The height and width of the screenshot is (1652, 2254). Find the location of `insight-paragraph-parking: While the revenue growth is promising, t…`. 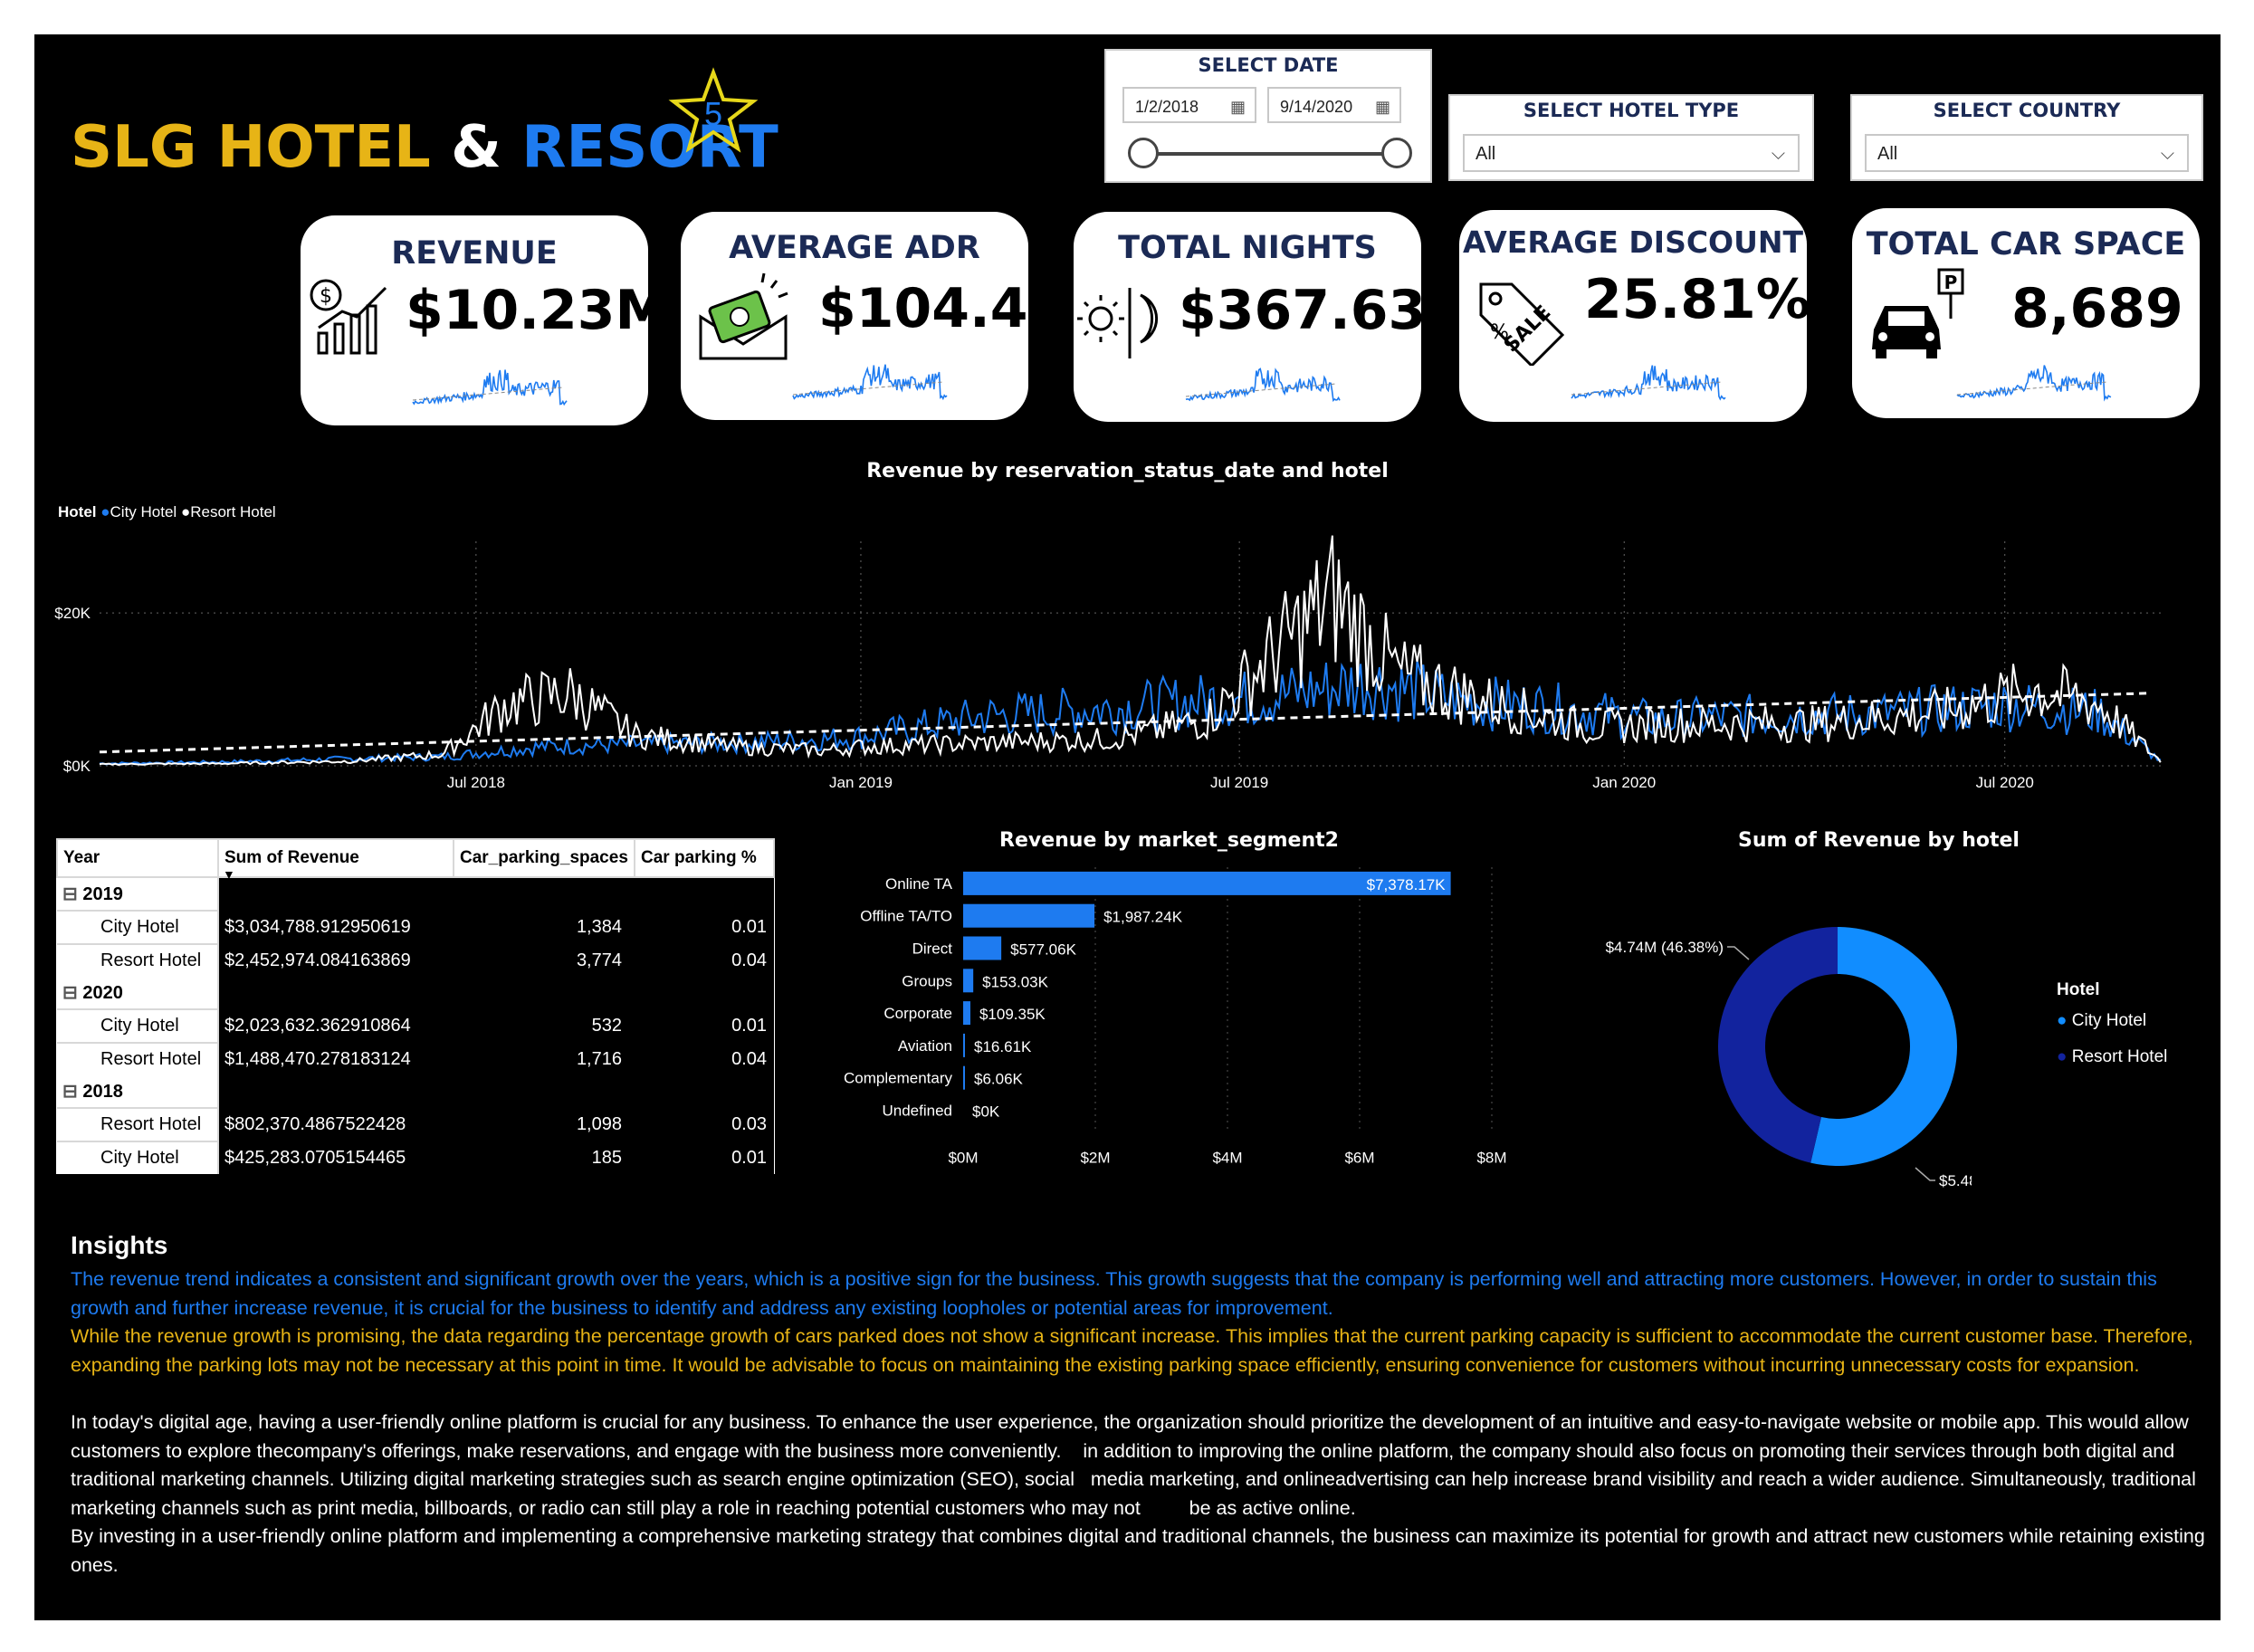

insight-paragraph-parking: While the revenue growth is promising, t… is located at coordinates (1132, 1350).